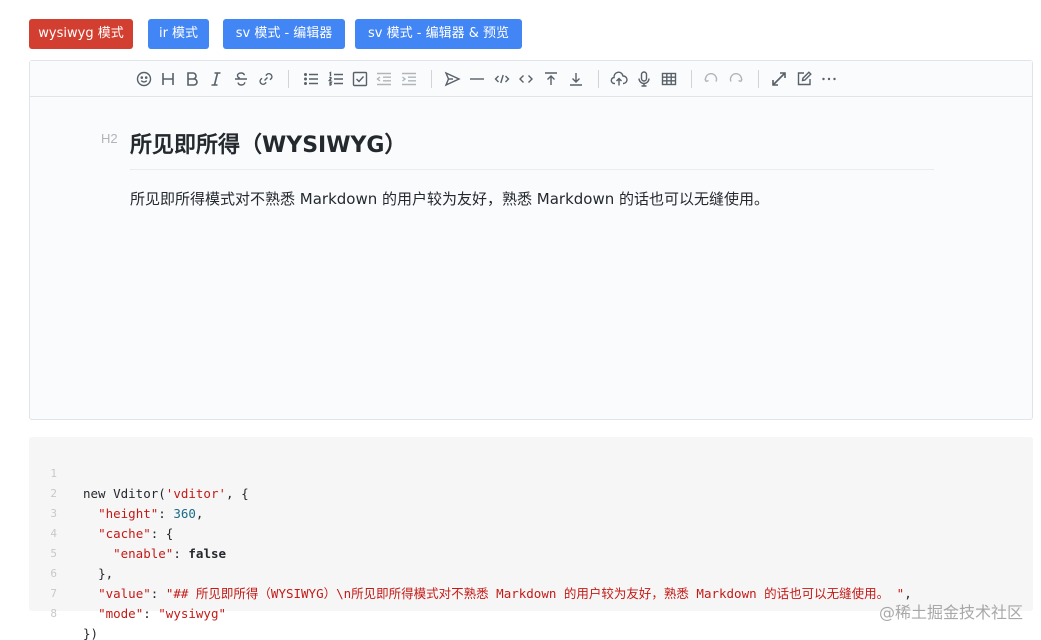  I want to click on sv-preview-mode-button: sv 模式 - 编辑器 & 预览, so click(438, 34).